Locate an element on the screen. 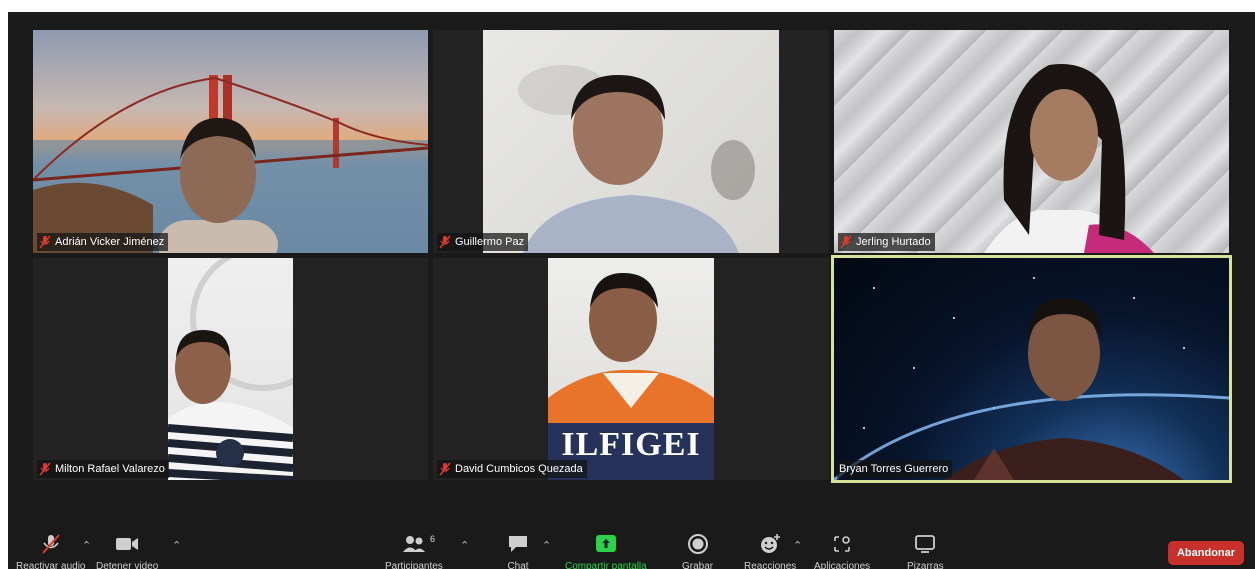  share-screen-button: Compartir pantalla is located at coordinates (606, 551).